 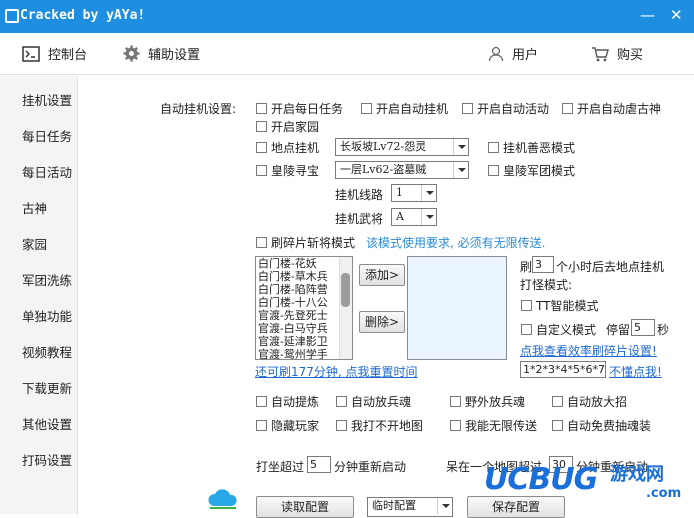 What do you see at coordinates (664, 493) in the screenshot?
I see `watermark-url: .com` at bounding box center [664, 493].